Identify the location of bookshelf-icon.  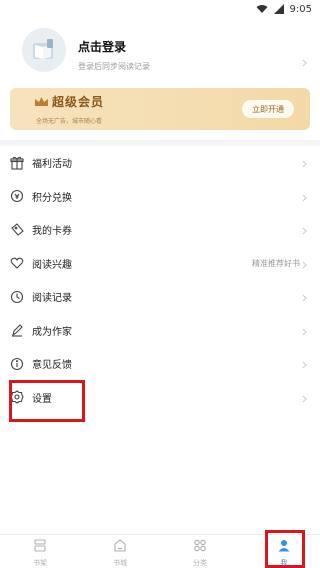
(40, 546).